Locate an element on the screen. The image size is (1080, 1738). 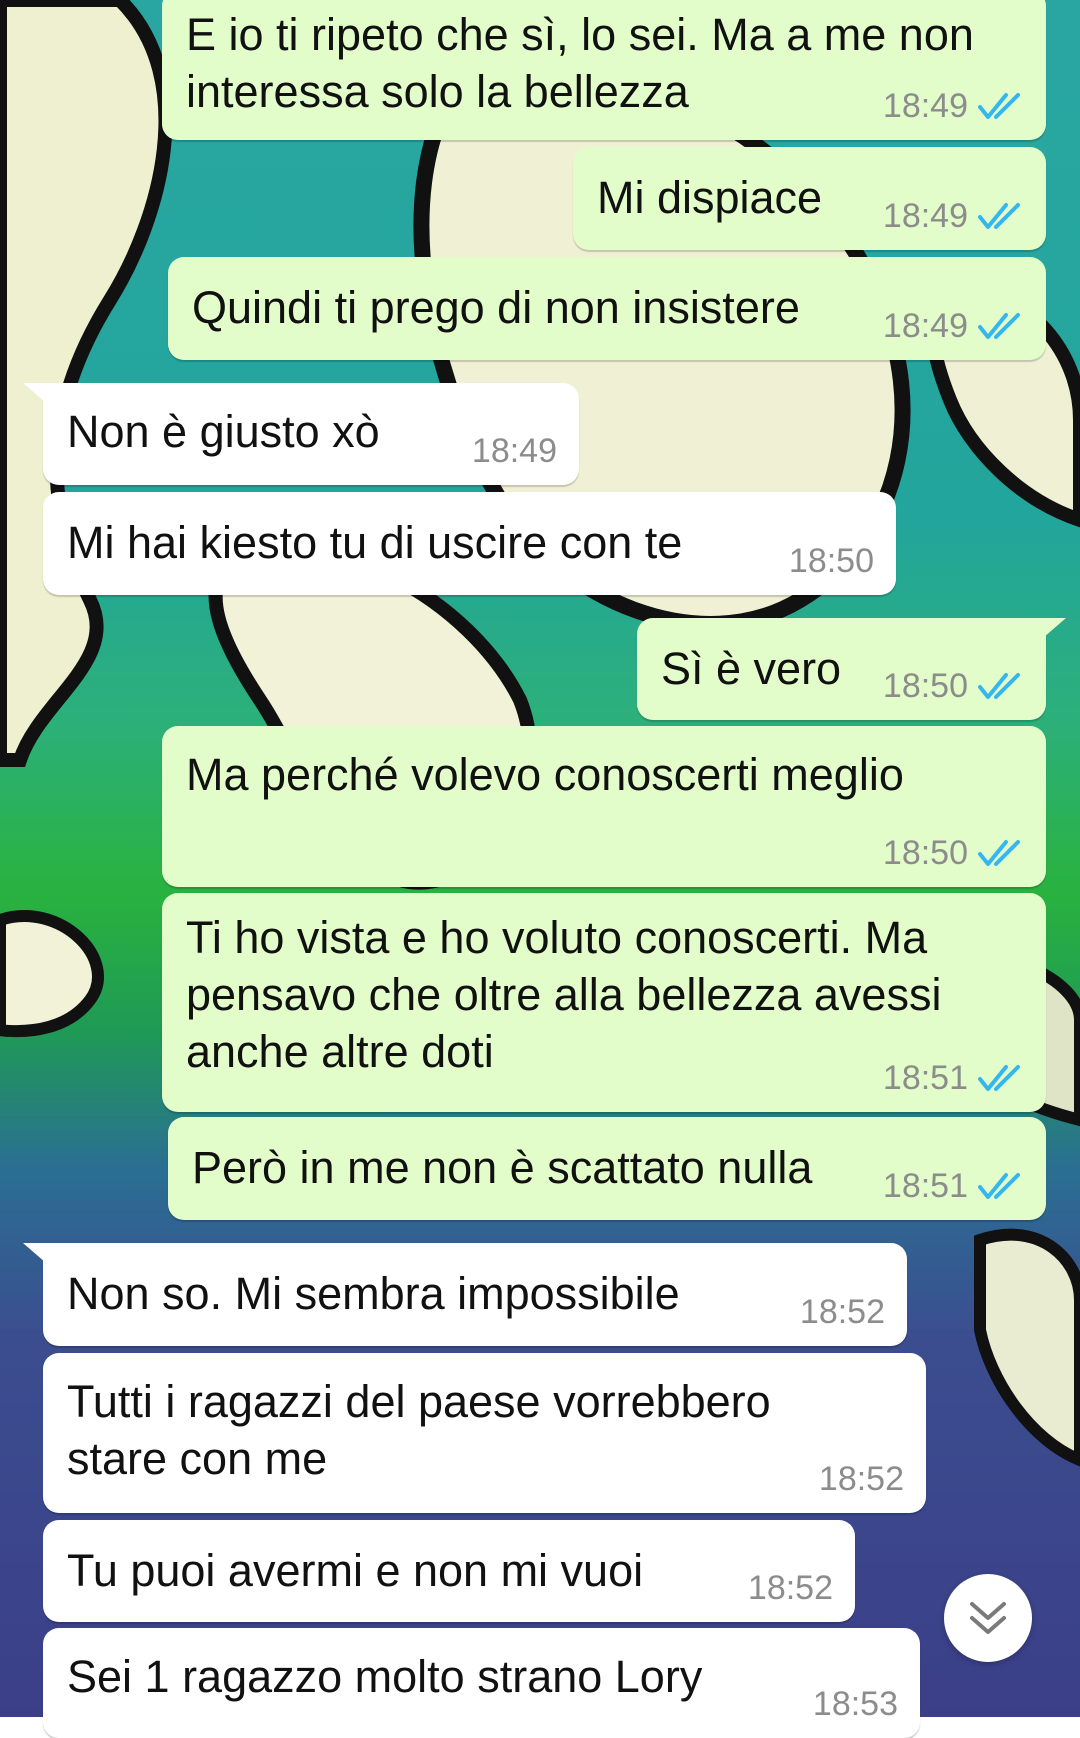
chevron-double-down-icon is located at coordinates (988, 1618).